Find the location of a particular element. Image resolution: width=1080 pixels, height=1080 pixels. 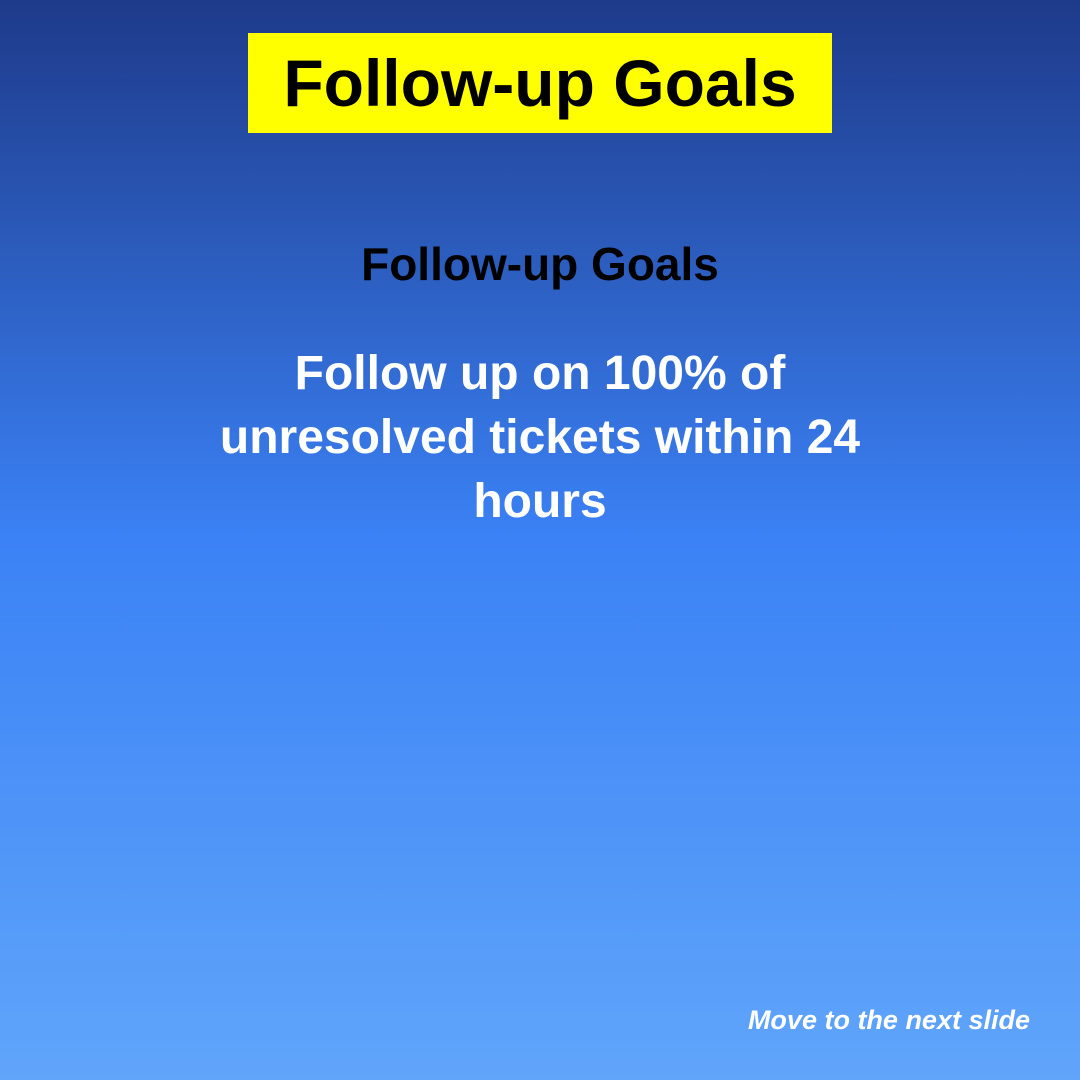

section-heading: Follow-up Goals is located at coordinates (540, 264).